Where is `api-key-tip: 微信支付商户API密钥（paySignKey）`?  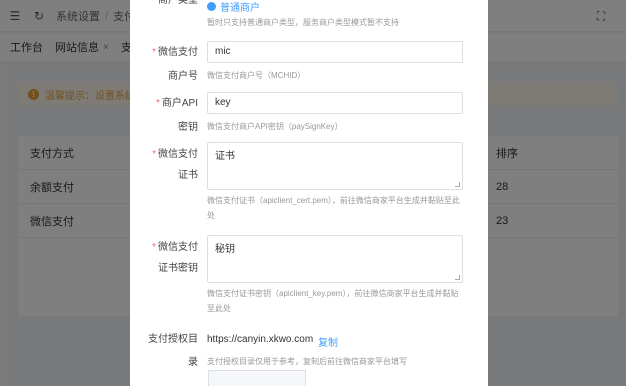 api-key-tip: 微信支付商户API密钥（paySignKey） is located at coordinates (275, 126).